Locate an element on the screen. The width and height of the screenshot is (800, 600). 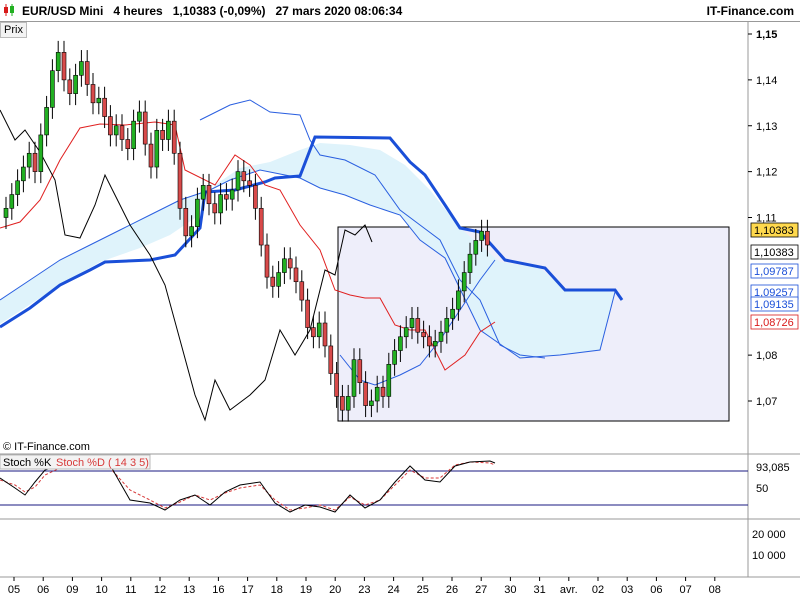
y-tick-label: 1,07 is located at coordinates (766, 402).